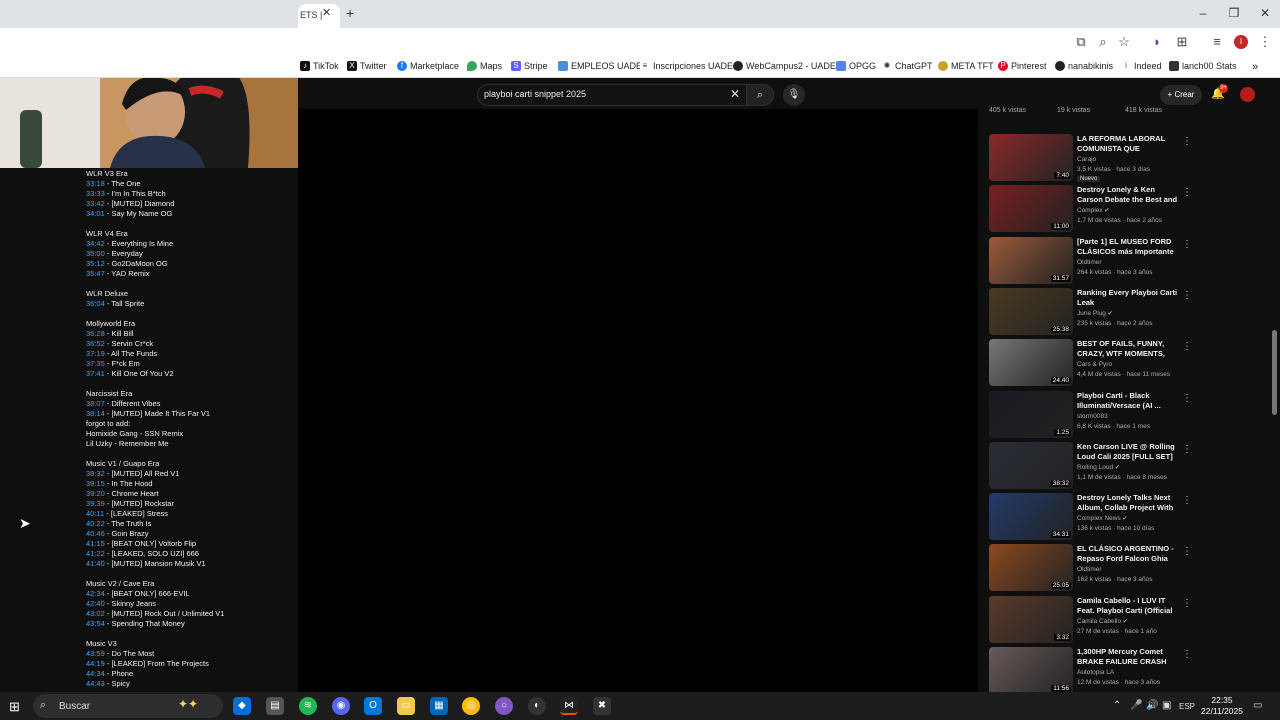 This screenshot has width=1280, height=720. What do you see at coordinates (181, 204) in the screenshot?
I see `timestamp-line: 33:42 - [MUTED] Diamond` at bounding box center [181, 204].